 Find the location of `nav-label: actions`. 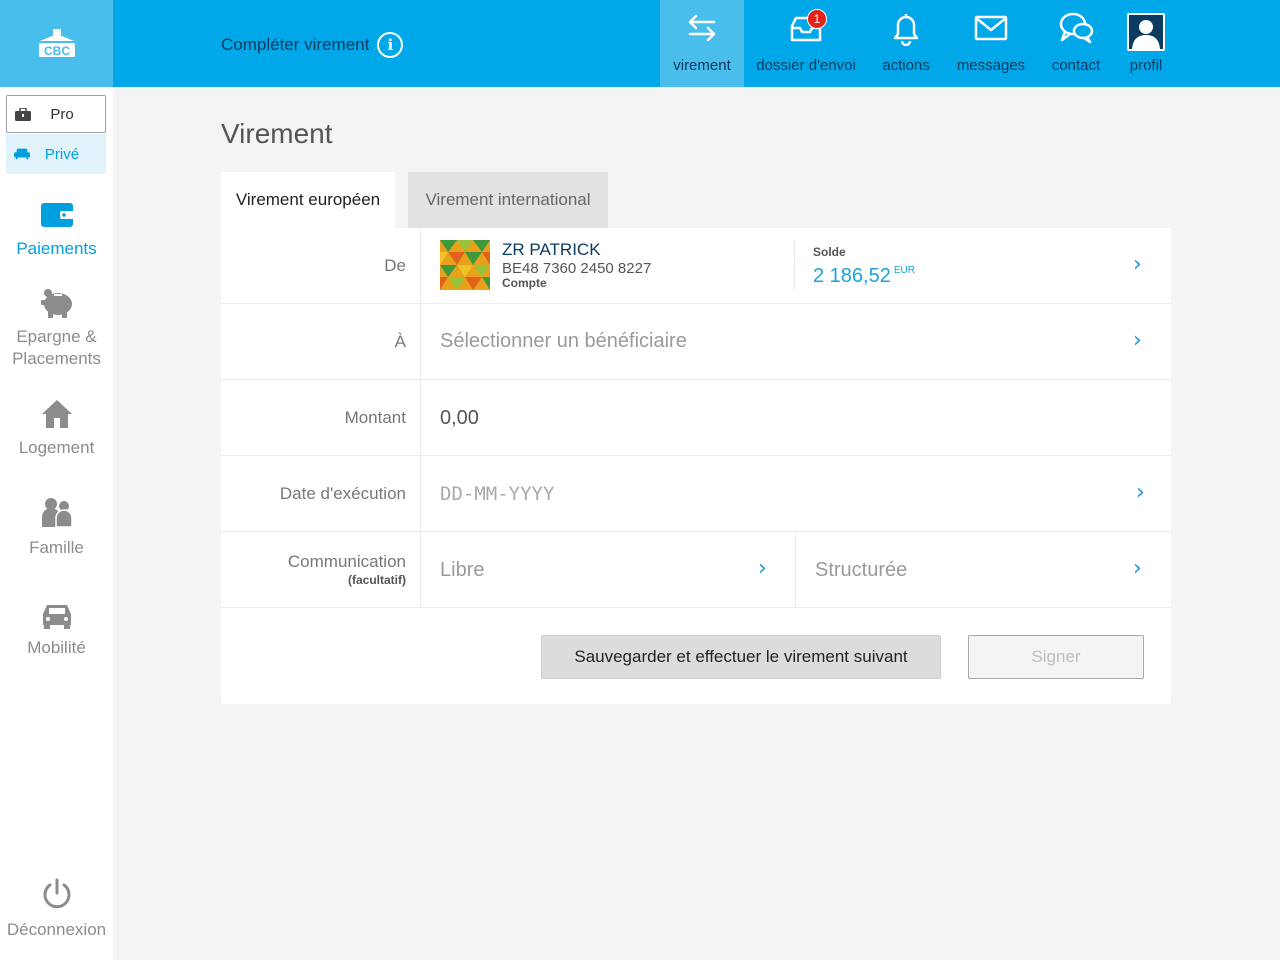

nav-label: actions is located at coordinates (906, 65).